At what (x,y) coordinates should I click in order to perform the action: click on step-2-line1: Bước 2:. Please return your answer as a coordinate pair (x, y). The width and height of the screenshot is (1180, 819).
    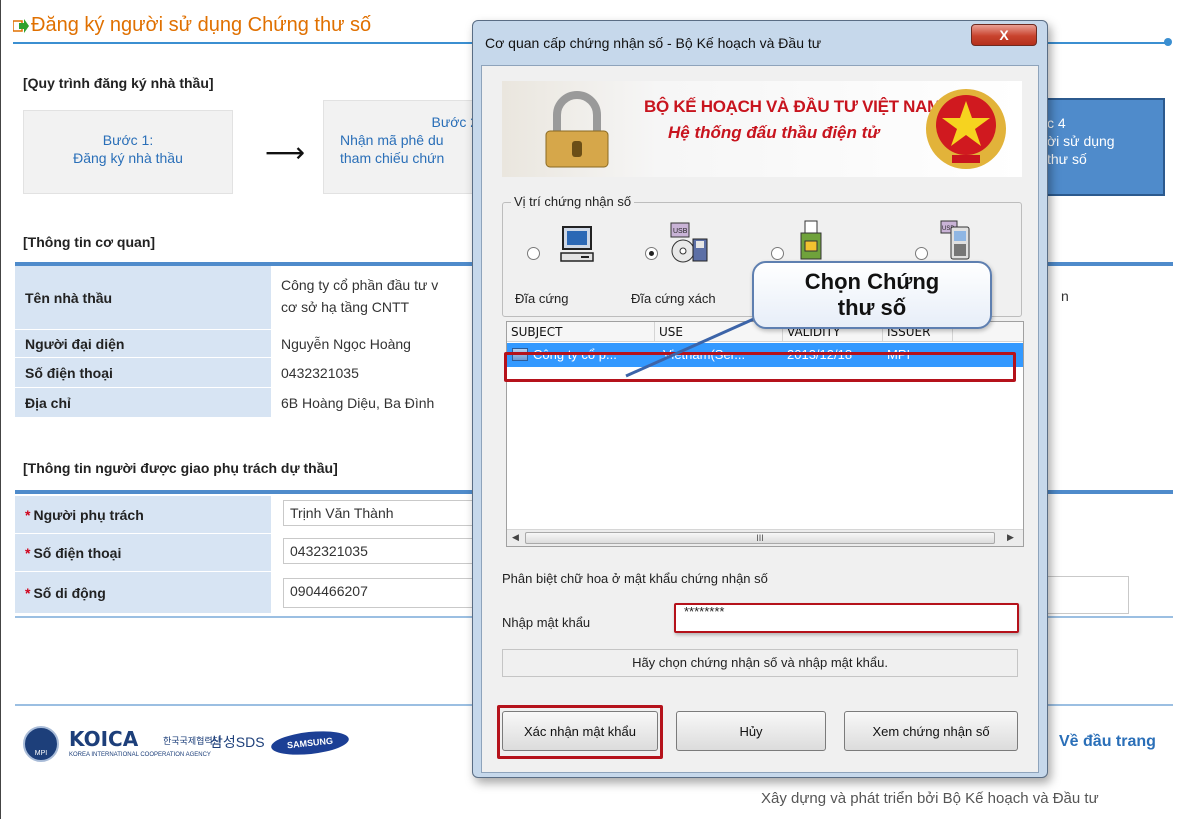
    Looking at the image, I should click on (456, 122).